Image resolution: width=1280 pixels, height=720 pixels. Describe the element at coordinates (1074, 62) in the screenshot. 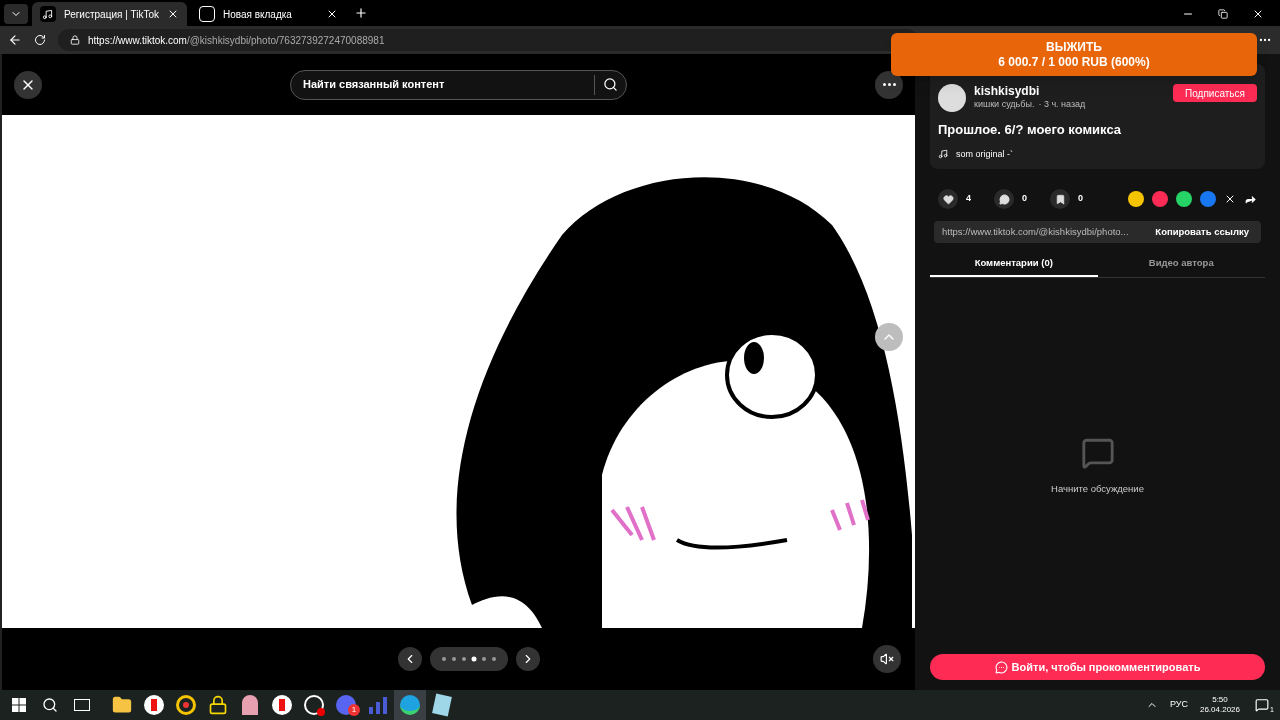

I see `banner-amount: 6 000.7 / 1 000 RUB (600%)` at that location.